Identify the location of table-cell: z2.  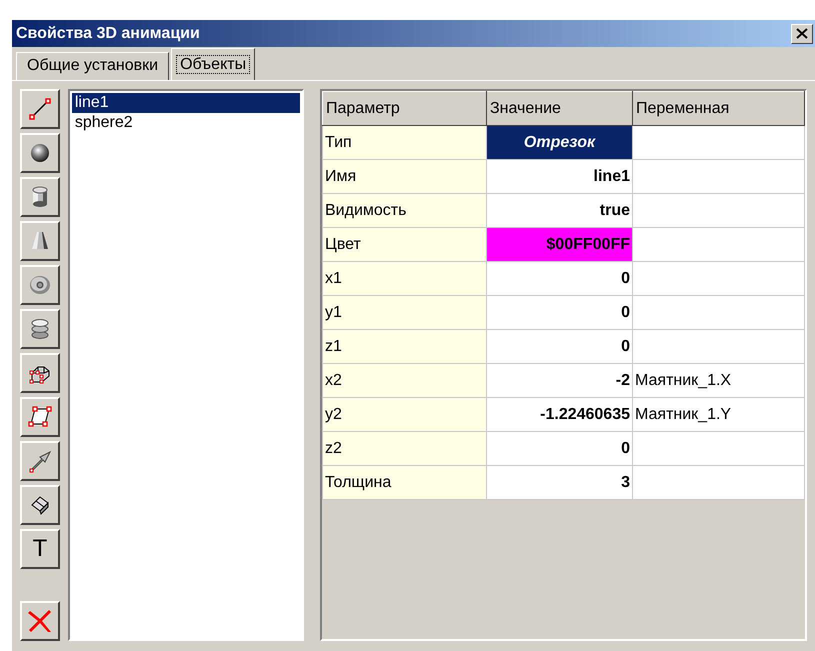
(404, 449).